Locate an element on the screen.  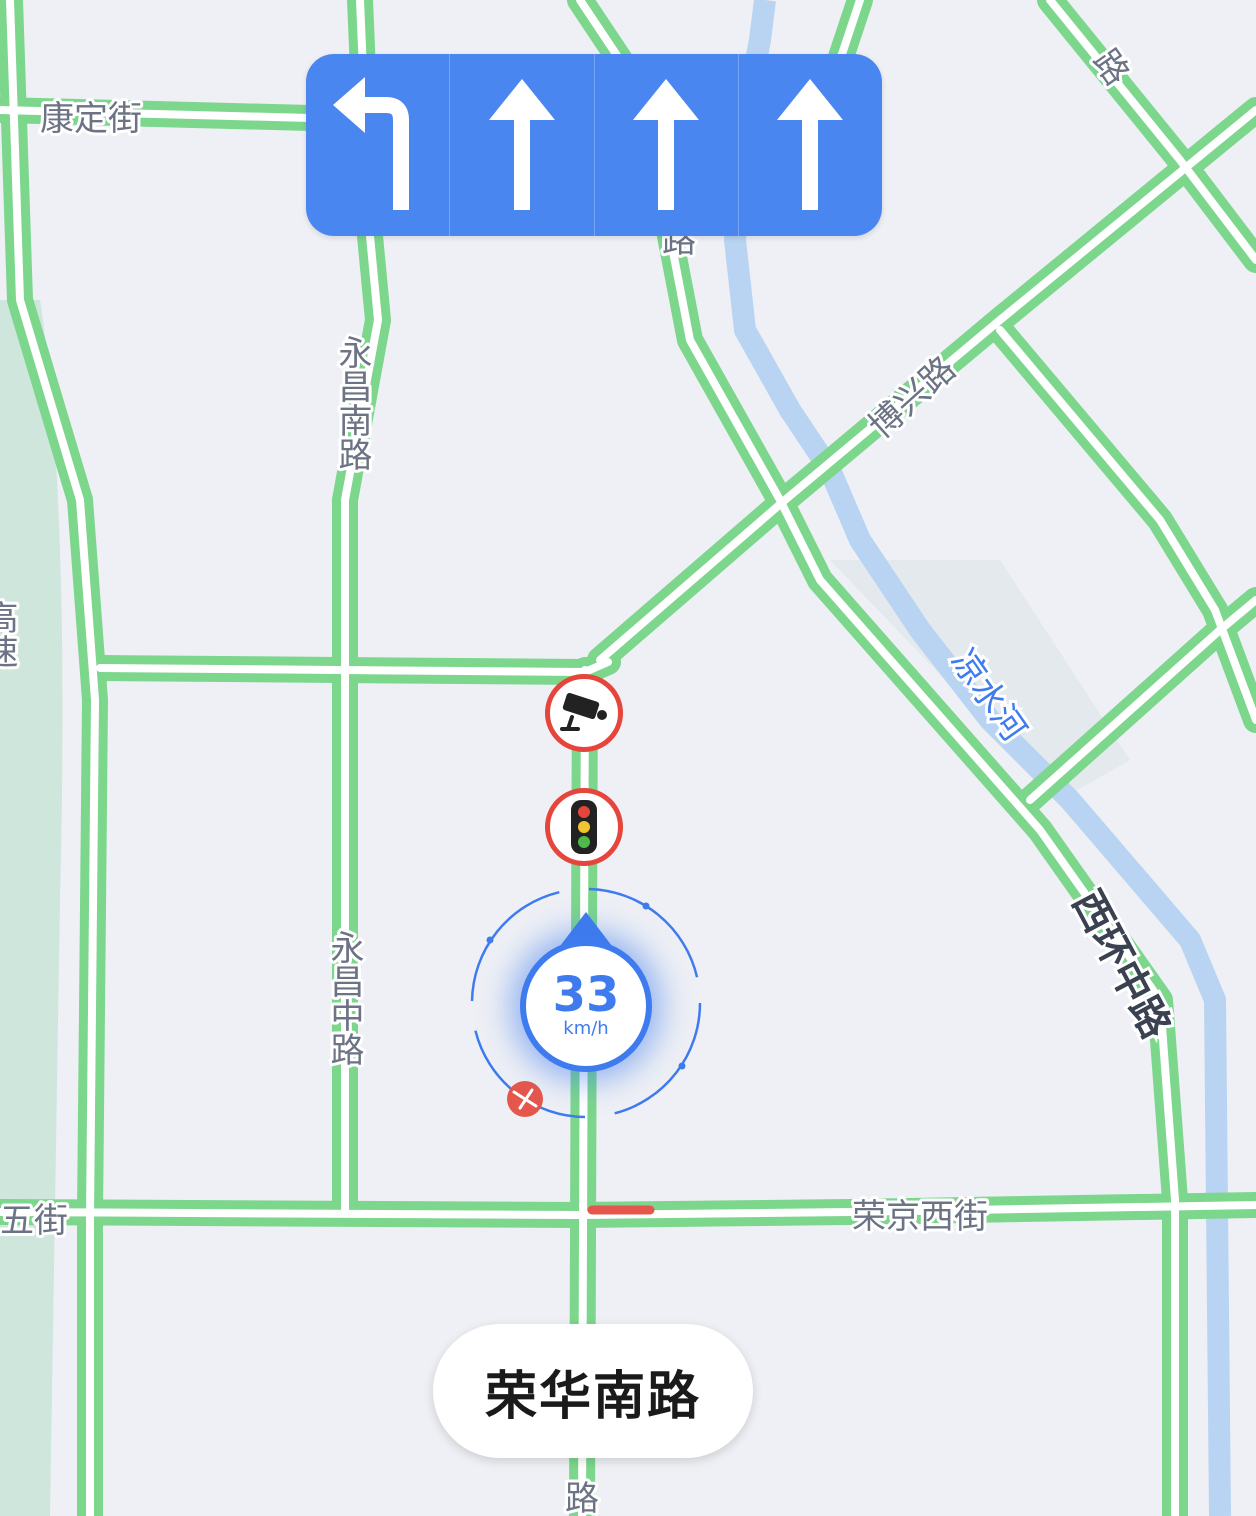
traffic-light-marker is located at coordinates (584, 827).